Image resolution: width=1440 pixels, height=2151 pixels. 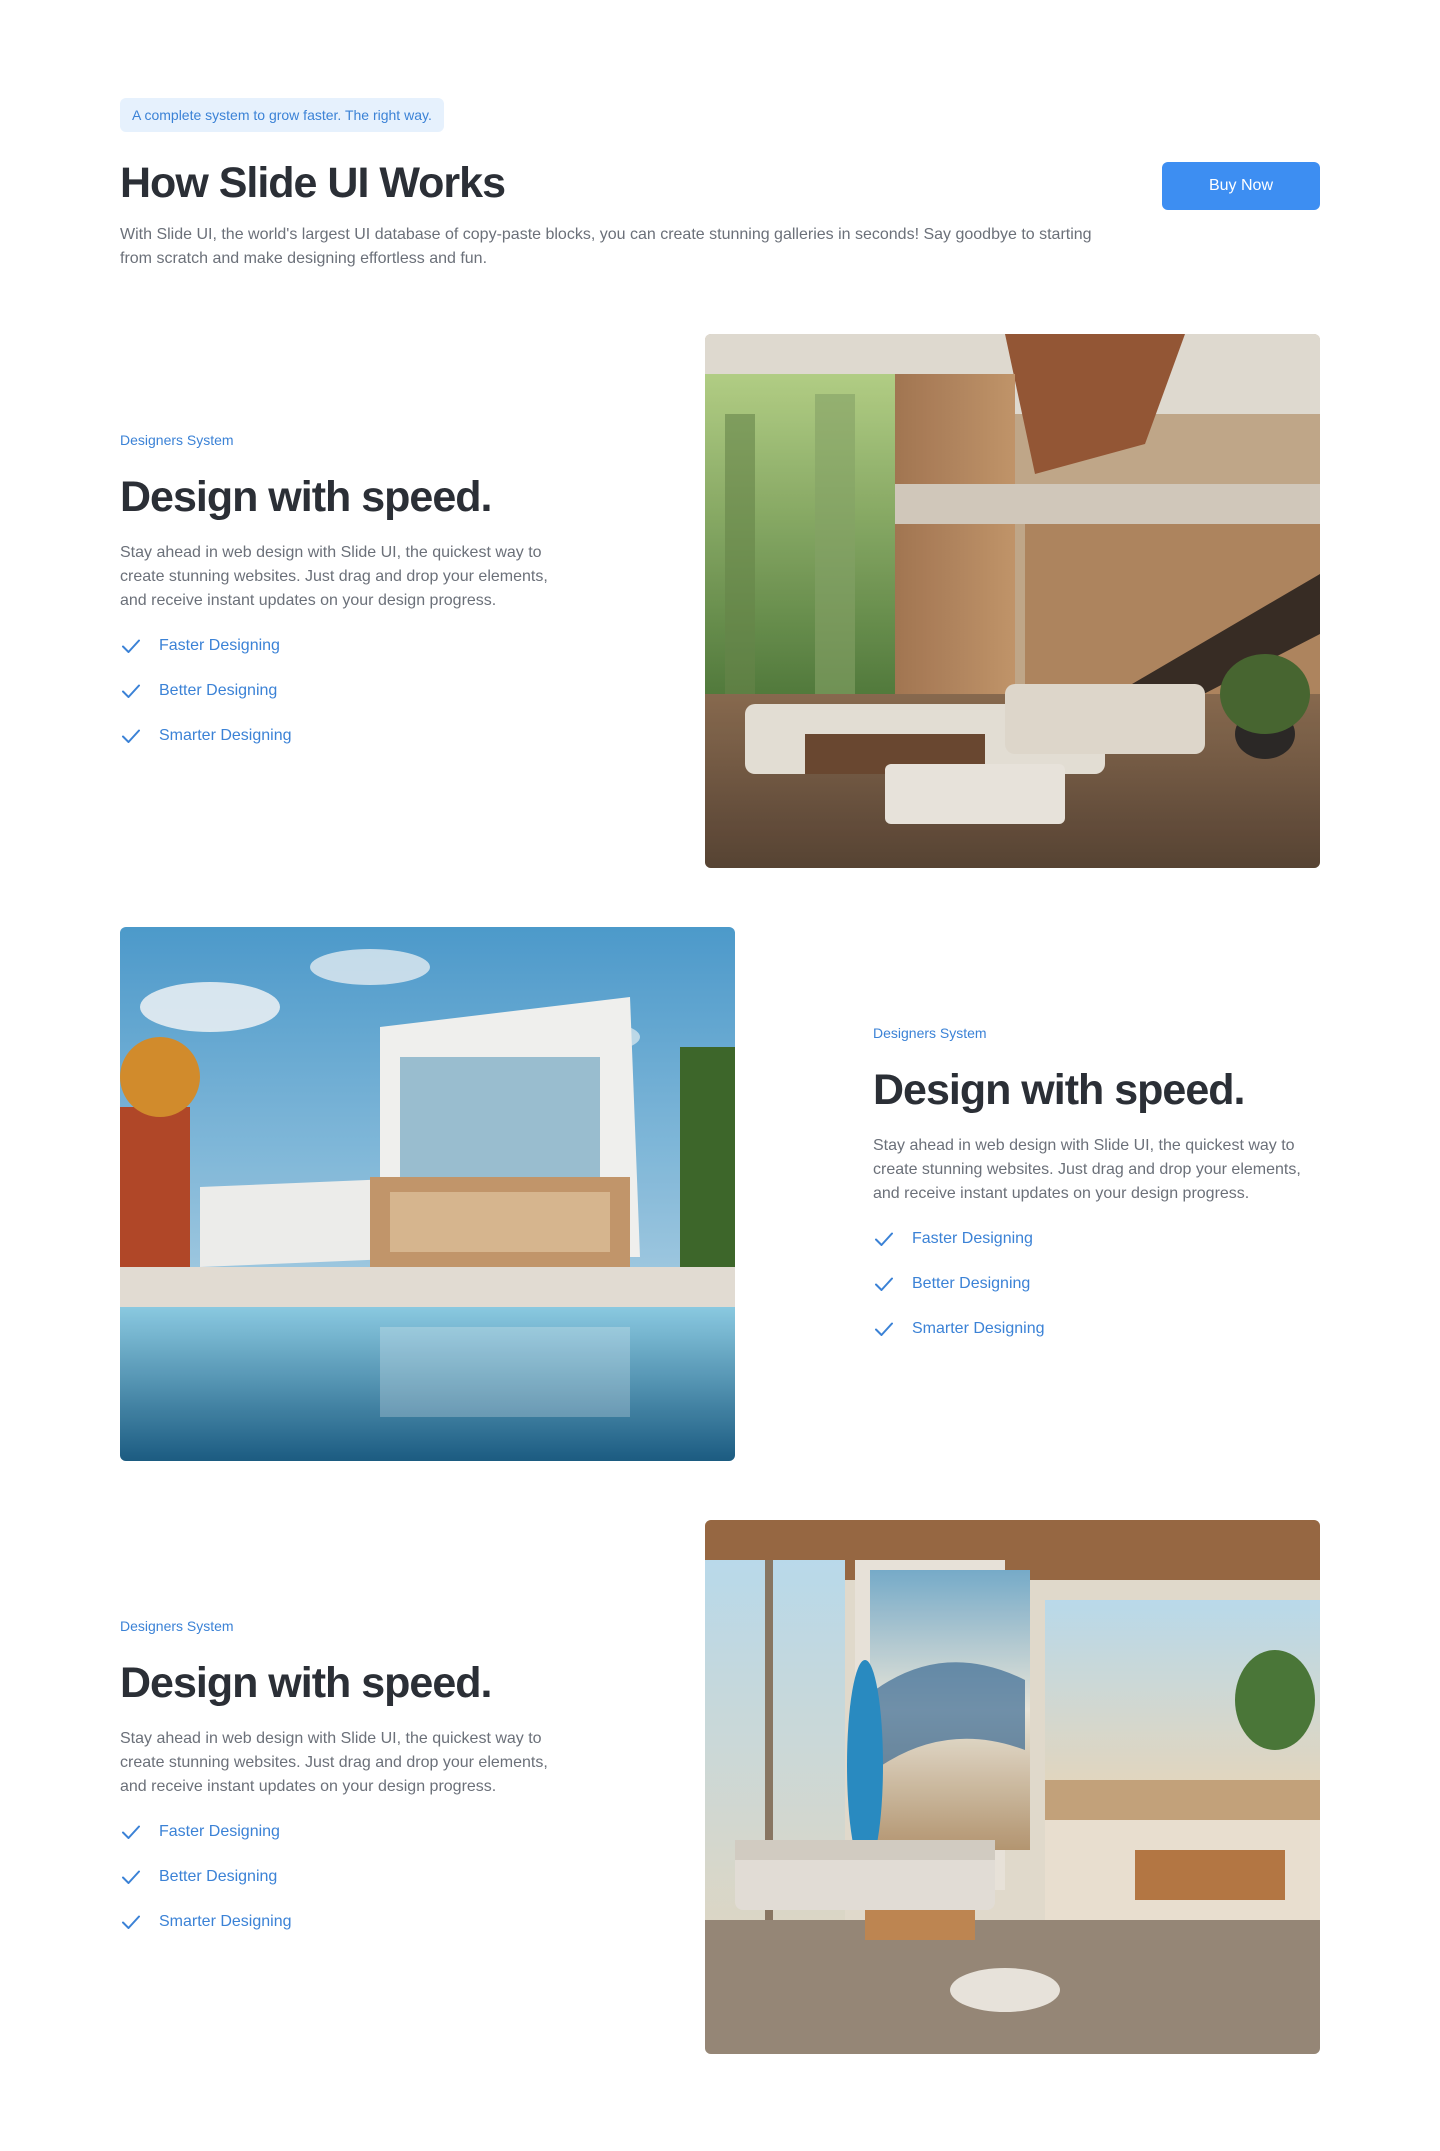 I want to click on modern-villa-pool-image, so click(x=427, y=1194).